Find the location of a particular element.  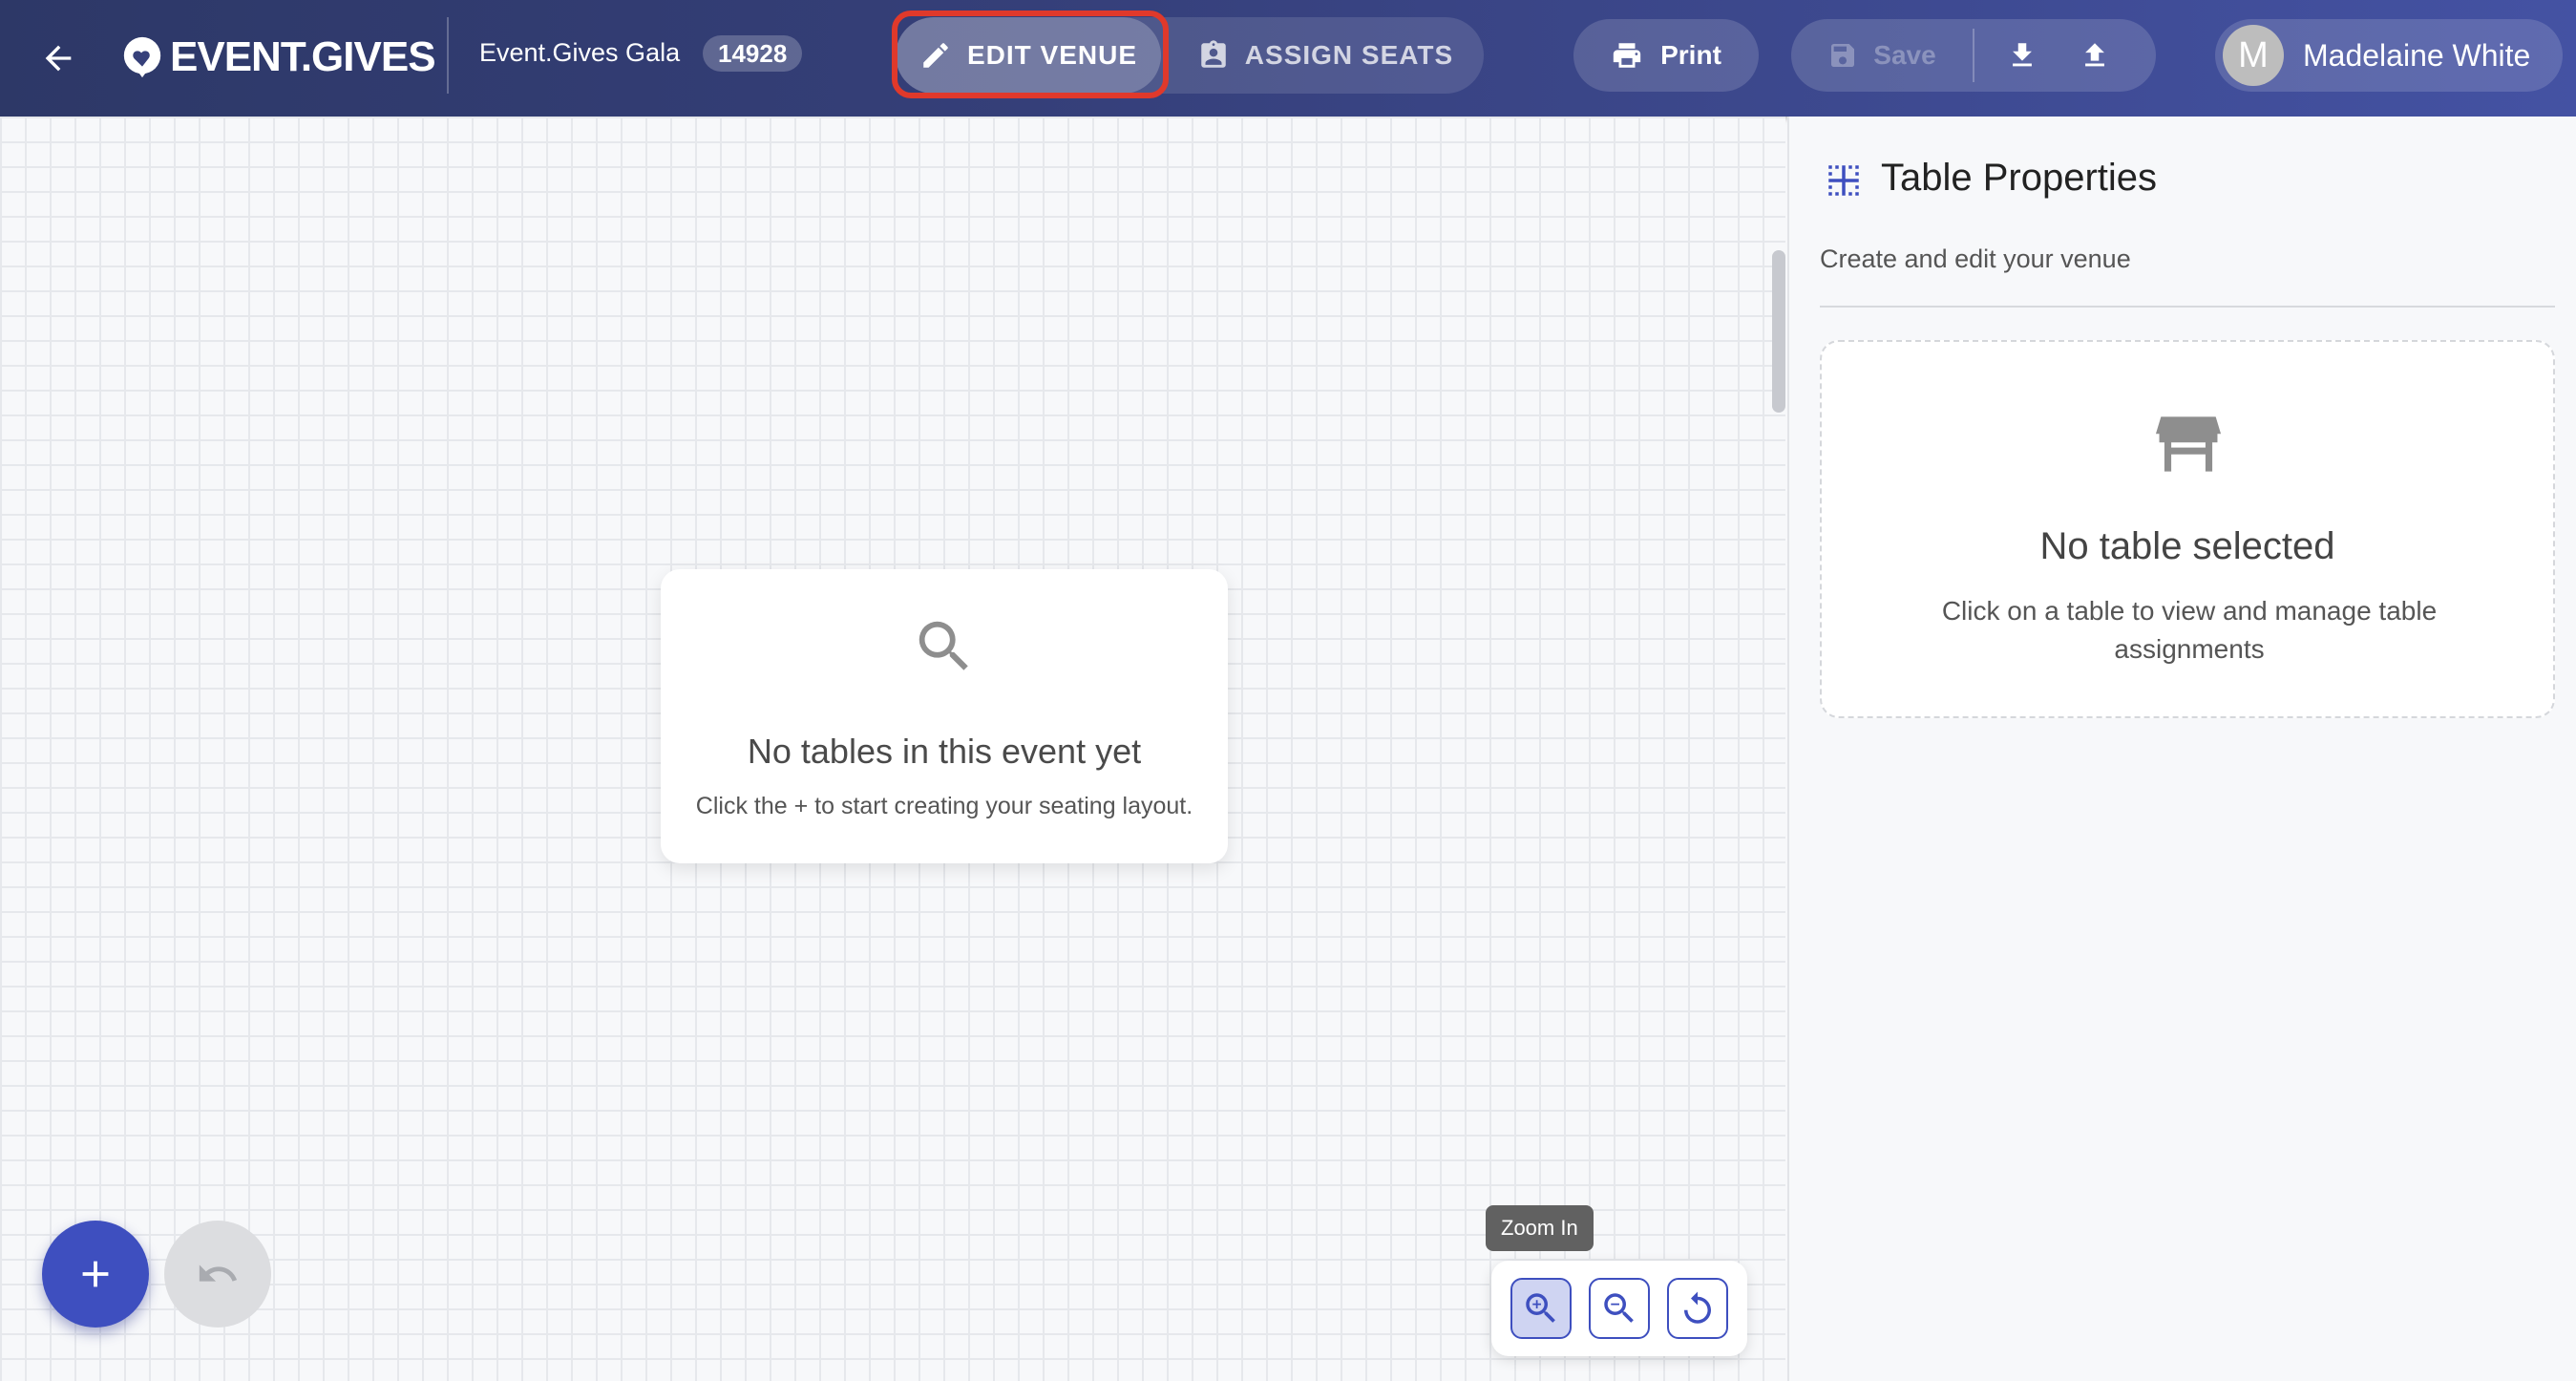

panel-title: Table Properties is located at coordinates (2019, 178).